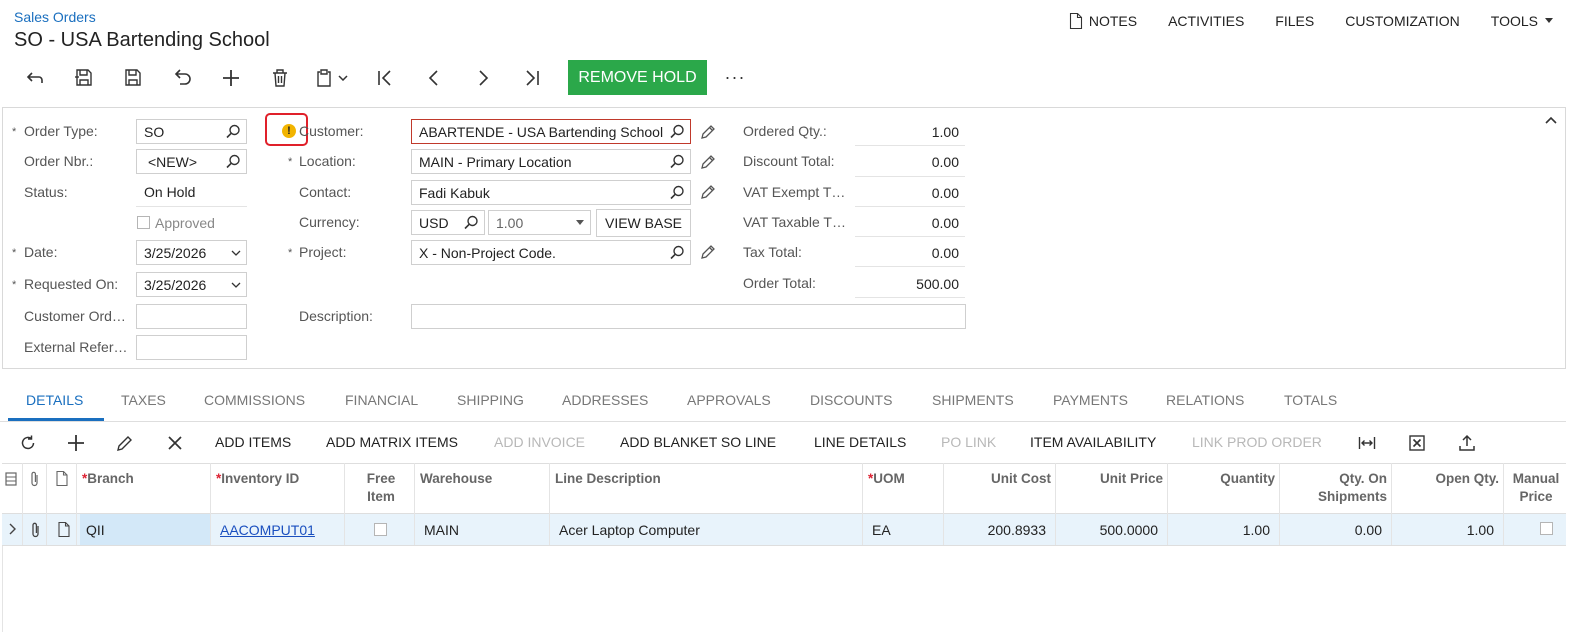  Describe the element at coordinates (580, 223) in the screenshot. I see `caret-down-icon` at that location.